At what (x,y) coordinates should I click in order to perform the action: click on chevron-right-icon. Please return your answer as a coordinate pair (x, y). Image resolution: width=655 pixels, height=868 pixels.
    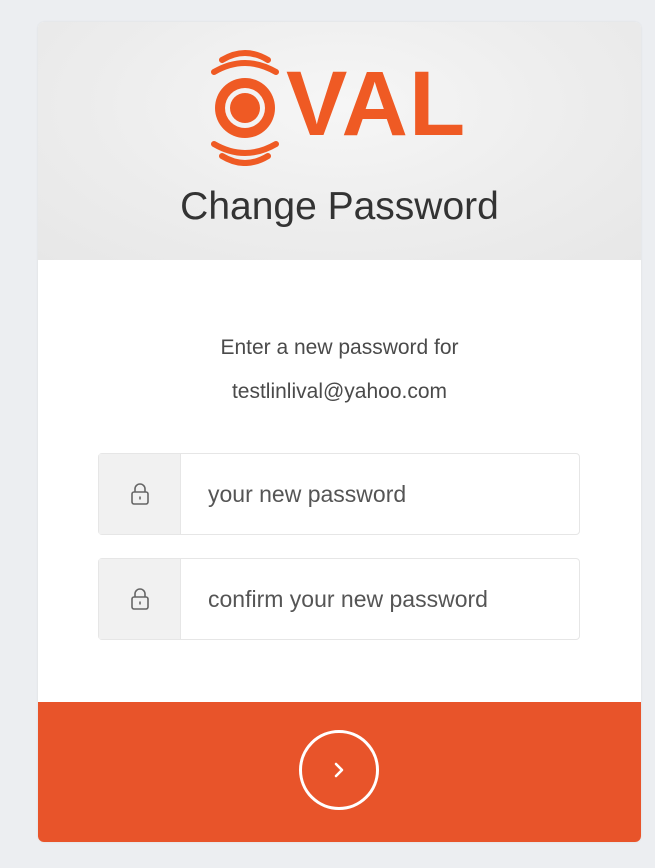
    Looking at the image, I should click on (339, 770).